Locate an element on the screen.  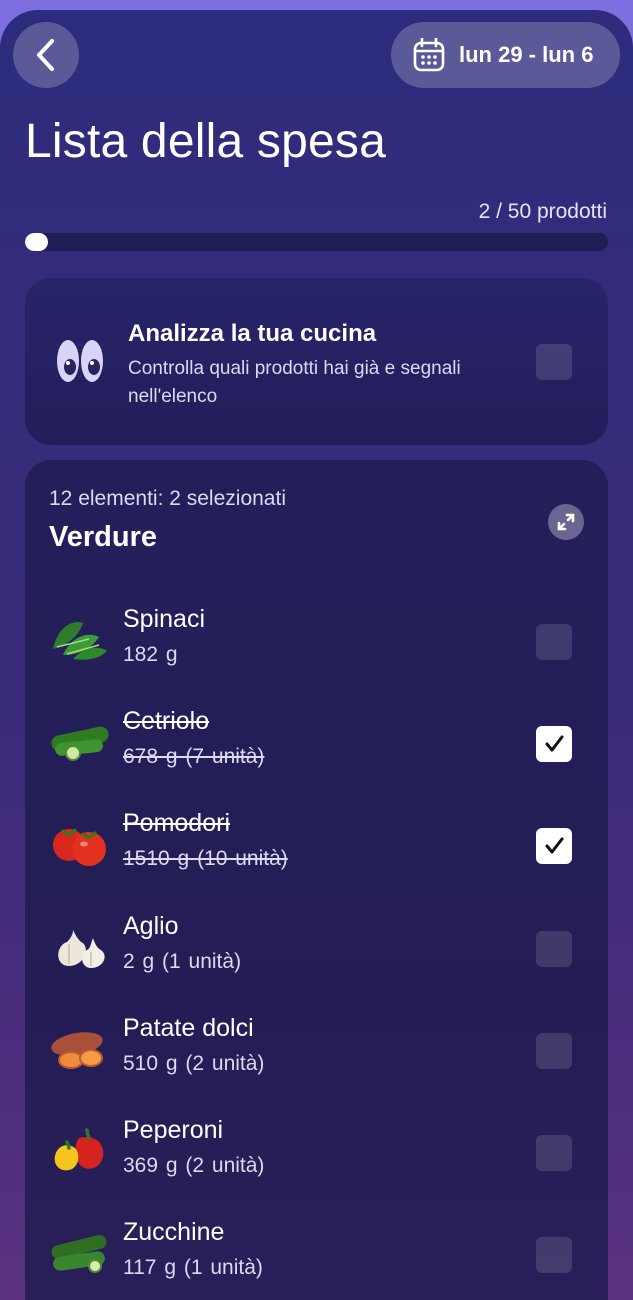
item-quantity: 510 g (2 unità) is located at coordinates (194, 1063).